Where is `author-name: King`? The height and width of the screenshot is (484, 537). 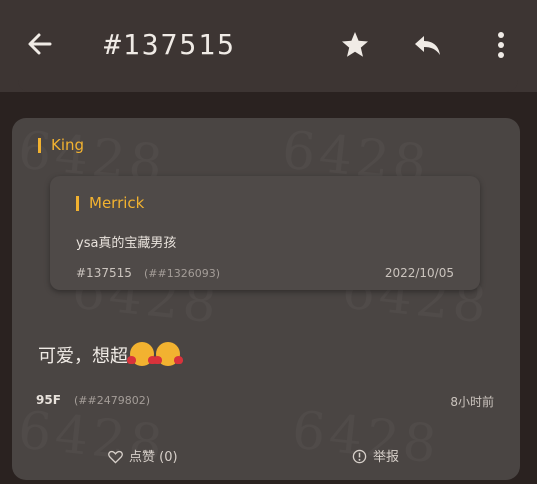
author-name: King is located at coordinates (61, 145).